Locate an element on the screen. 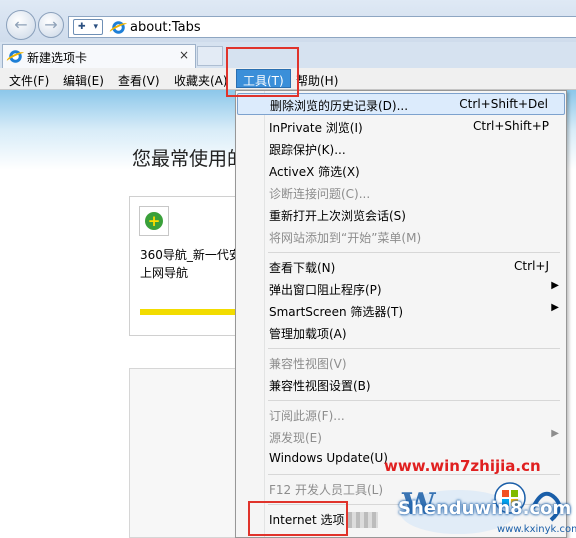  menu-item-label: 将网站添加到“开始”菜单(M) is located at coordinates (345, 238).